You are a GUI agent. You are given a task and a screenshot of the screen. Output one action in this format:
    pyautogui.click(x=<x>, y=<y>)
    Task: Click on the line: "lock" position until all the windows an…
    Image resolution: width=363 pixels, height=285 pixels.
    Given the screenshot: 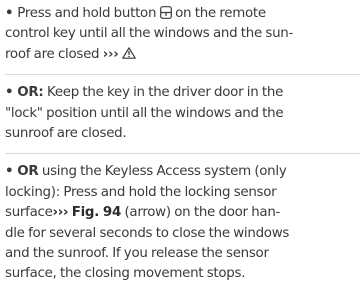 What is the action you would take?
    pyautogui.click(x=144, y=113)
    